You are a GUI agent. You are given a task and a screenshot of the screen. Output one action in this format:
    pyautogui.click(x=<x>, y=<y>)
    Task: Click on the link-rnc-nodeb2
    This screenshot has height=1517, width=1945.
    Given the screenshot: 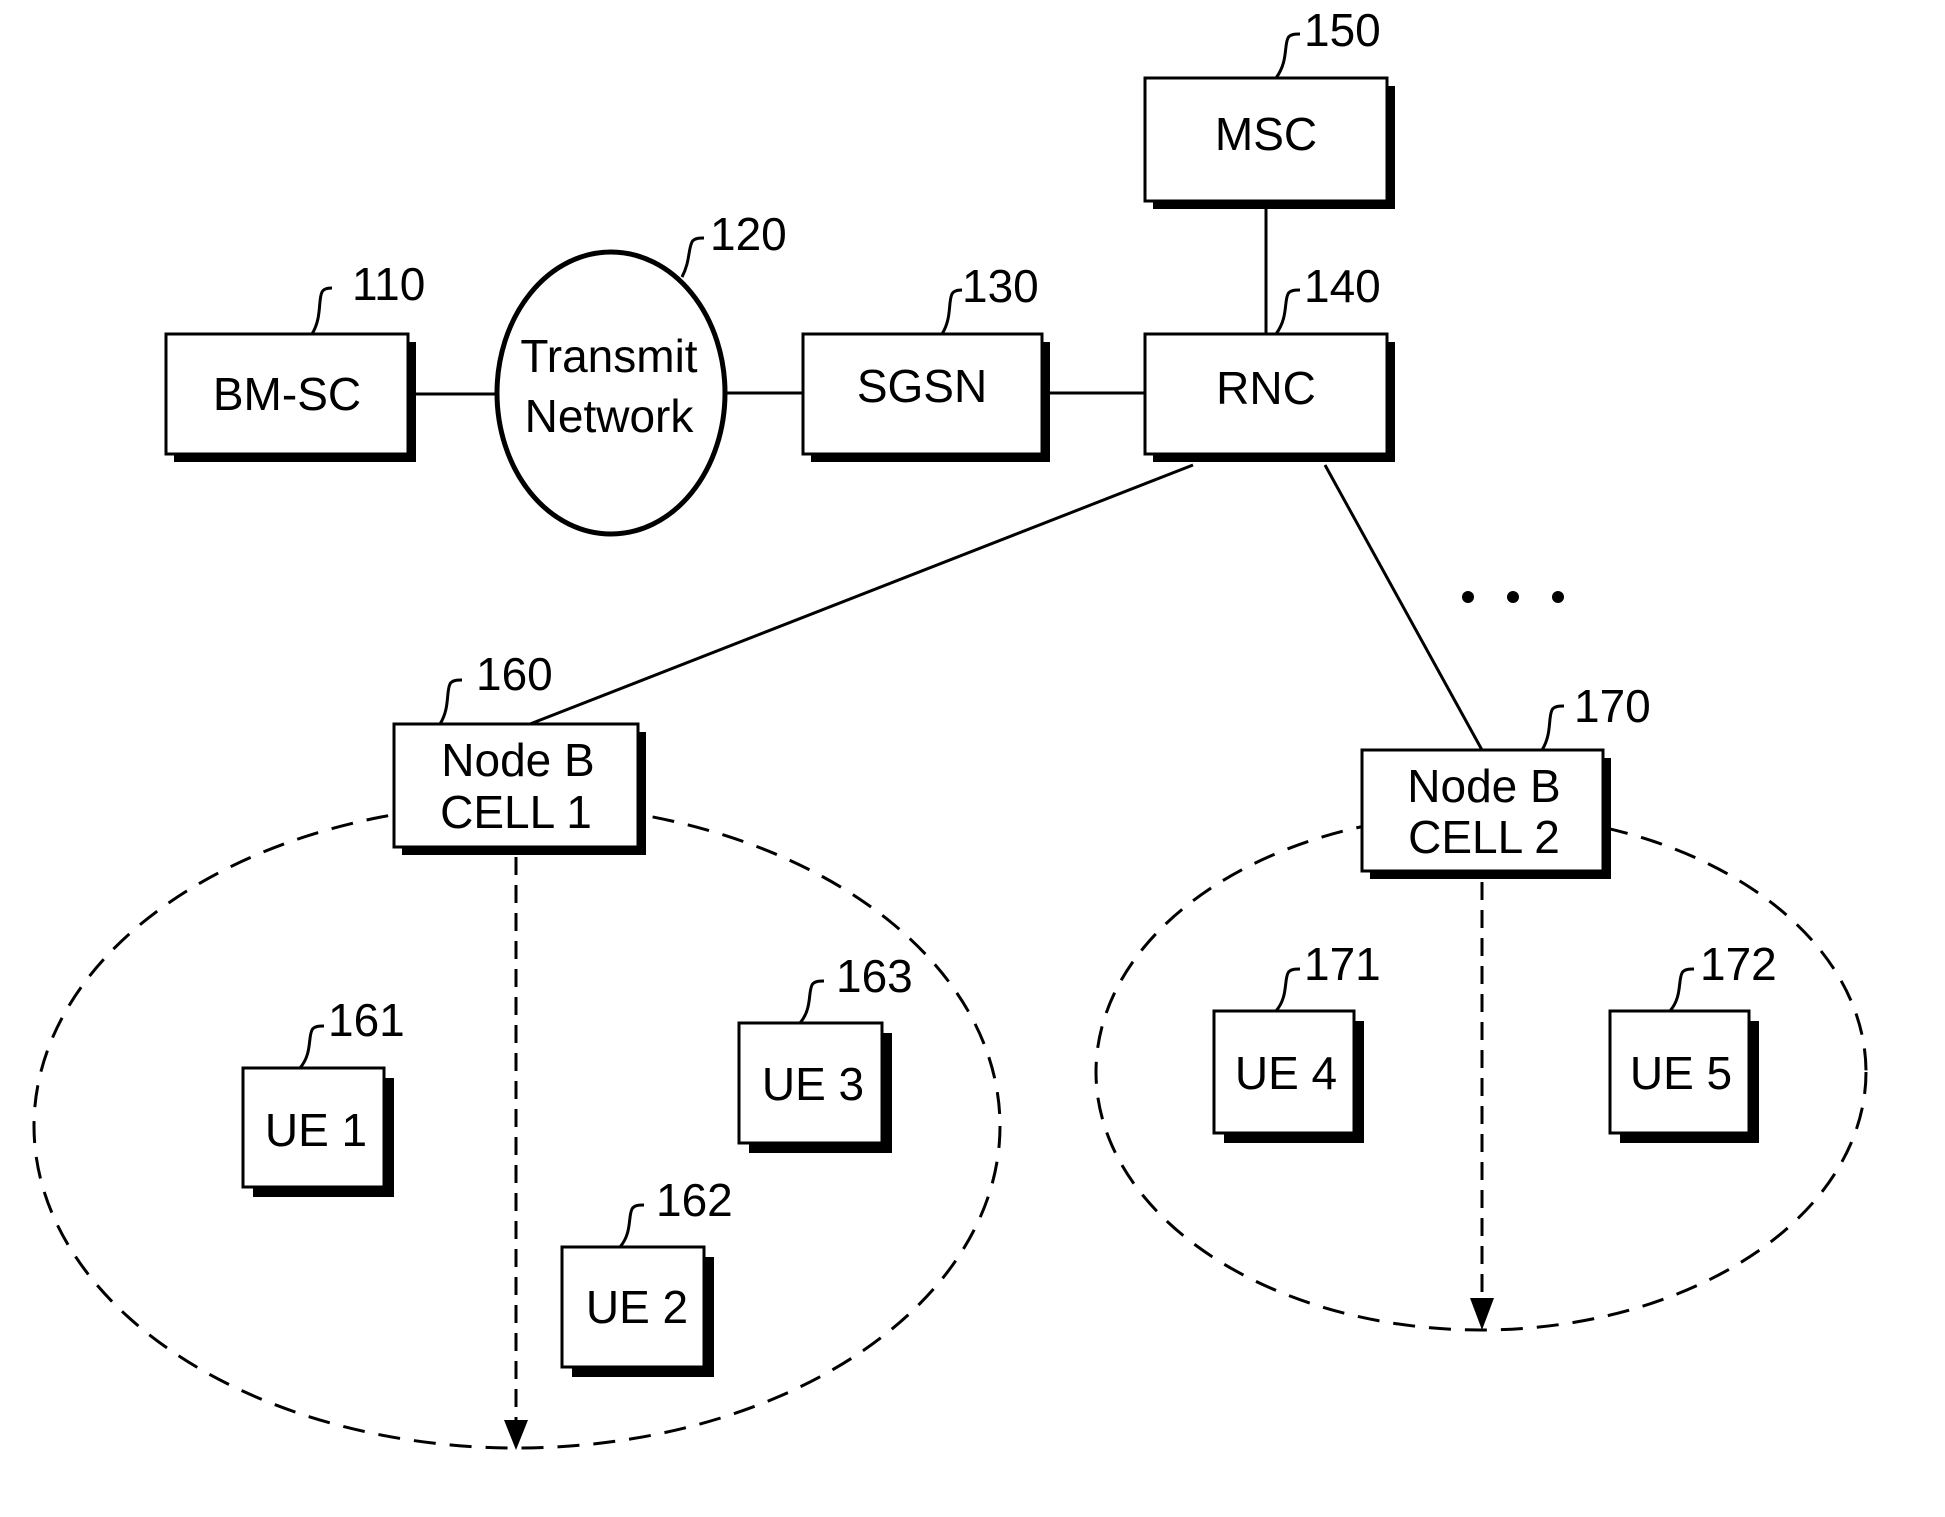 What is the action you would take?
    pyautogui.click(x=1403, y=607)
    